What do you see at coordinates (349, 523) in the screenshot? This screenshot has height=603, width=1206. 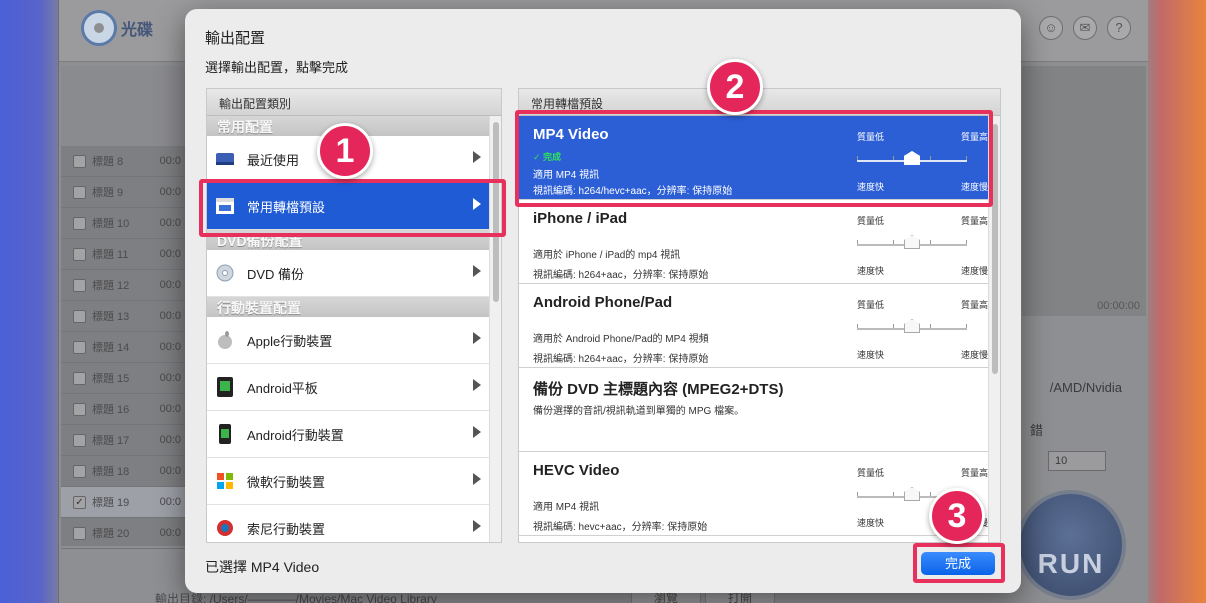 I see `category-sony: 索尼行動裝置` at bounding box center [349, 523].